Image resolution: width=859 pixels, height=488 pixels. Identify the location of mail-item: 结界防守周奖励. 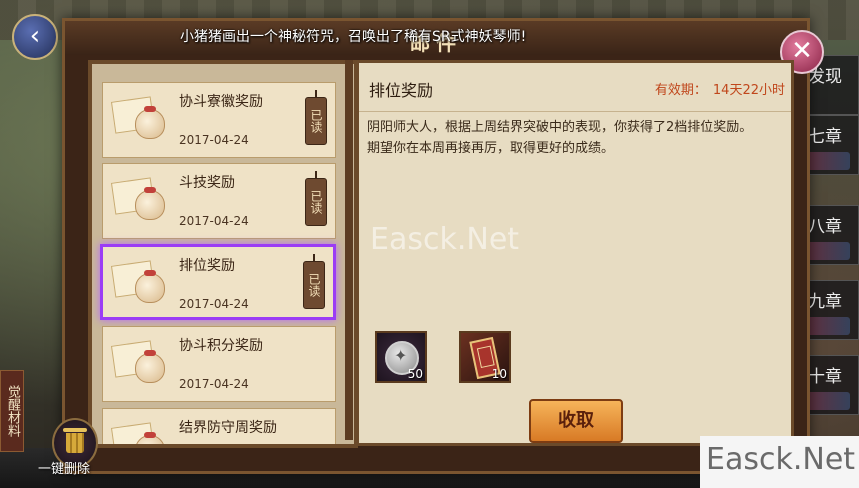
(219, 426).